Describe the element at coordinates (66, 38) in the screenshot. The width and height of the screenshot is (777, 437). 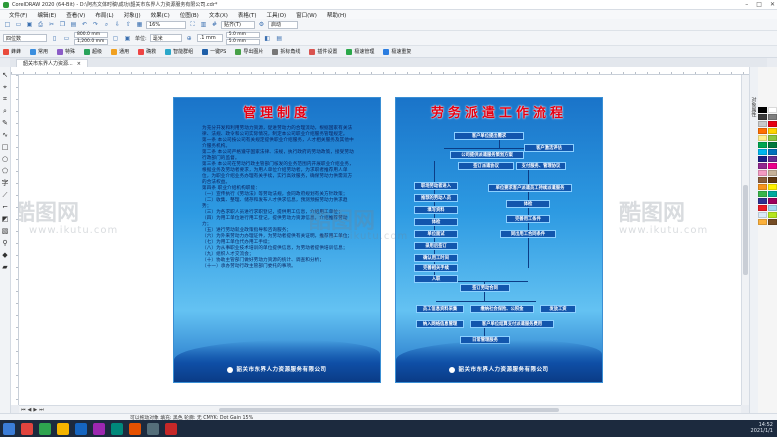
I see `landscape-icon: ▭` at that location.